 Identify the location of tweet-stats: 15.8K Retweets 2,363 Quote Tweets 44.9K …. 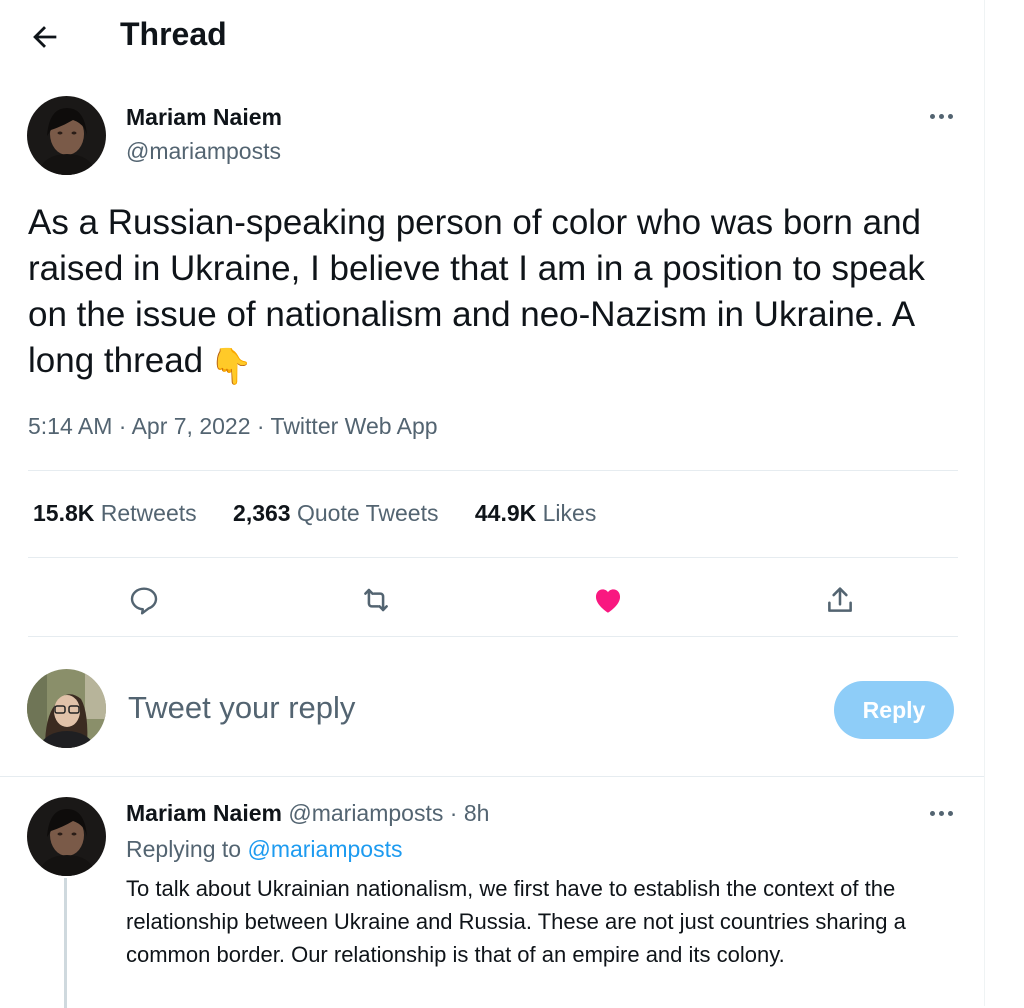
(329, 513).